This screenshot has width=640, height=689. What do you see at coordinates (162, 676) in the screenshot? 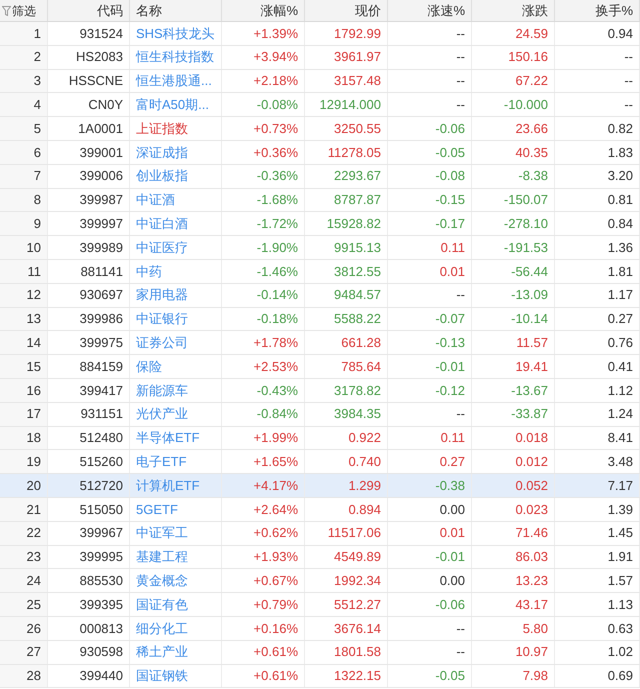
I see `stock-name: 国证钢铁` at bounding box center [162, 676].